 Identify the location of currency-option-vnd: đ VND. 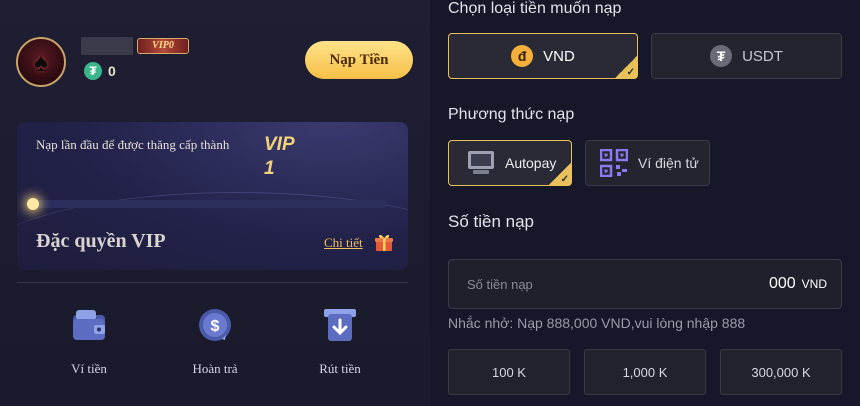
(543, 56).